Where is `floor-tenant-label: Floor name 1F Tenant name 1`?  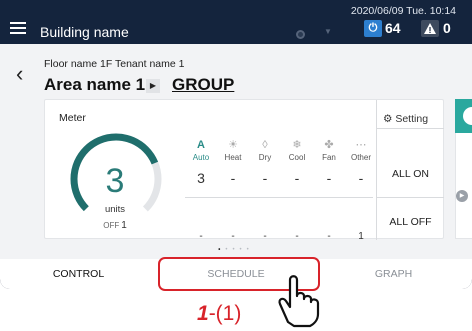
floor-tenant-label: Floor name 1F Tenant name 1 is located at coordinates (114, 64).